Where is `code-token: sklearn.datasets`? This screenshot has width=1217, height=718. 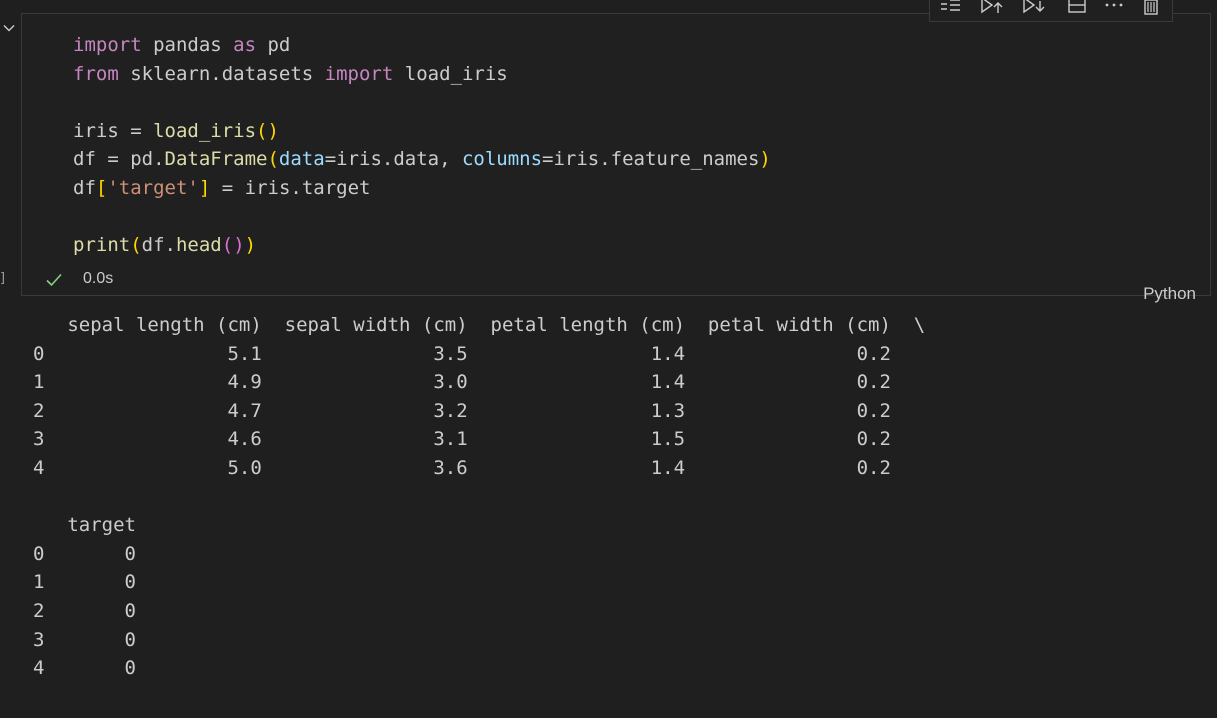
code-token: sklearn.datasets is located at coordinates (221, 73).